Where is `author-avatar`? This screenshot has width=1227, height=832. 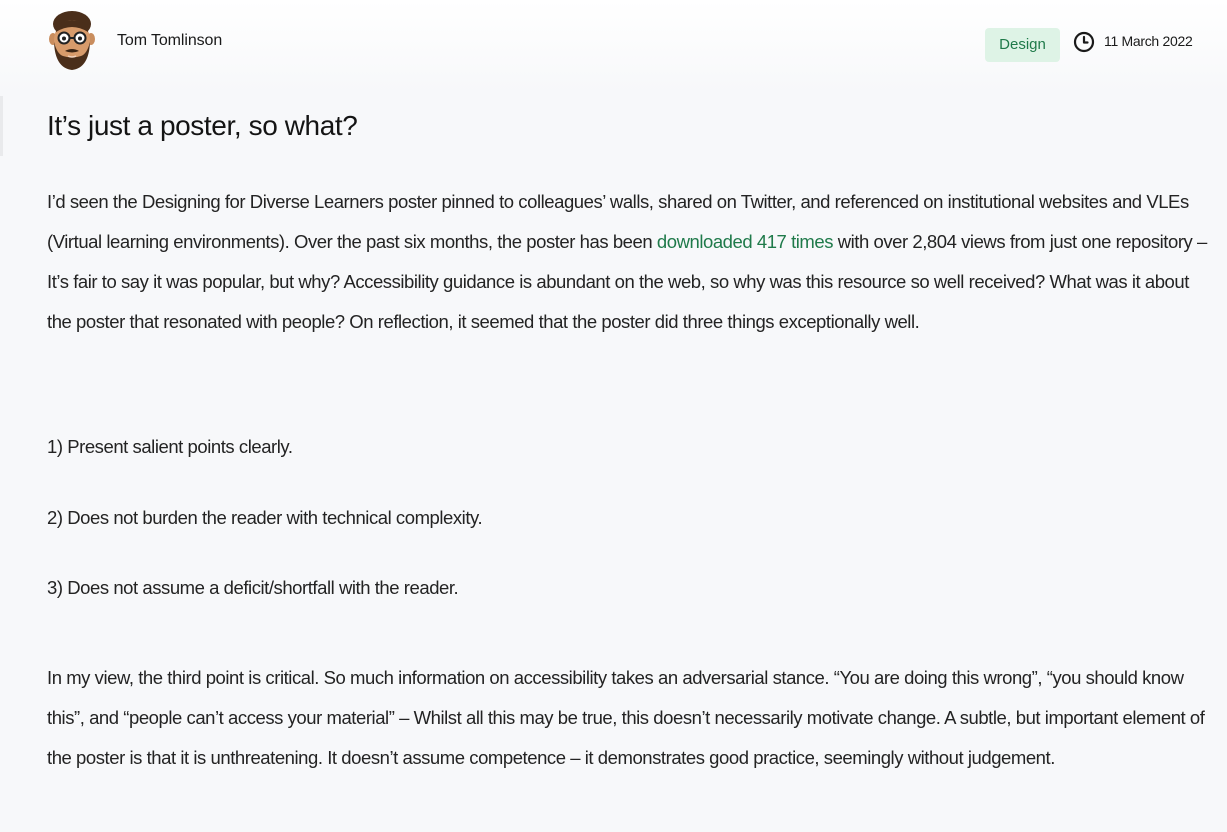
author-avatar is located at coordinates (72, 41).